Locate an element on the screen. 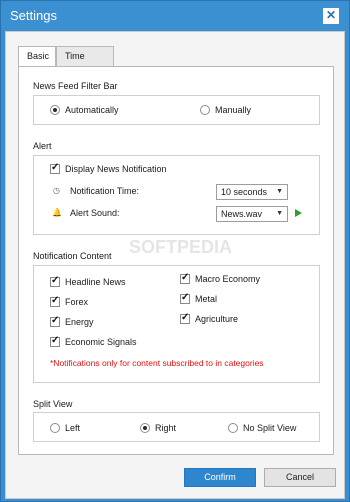 This screenshot has height=502, width=350. no-split-view-label: No Split View is located at coordinates (270, 428).